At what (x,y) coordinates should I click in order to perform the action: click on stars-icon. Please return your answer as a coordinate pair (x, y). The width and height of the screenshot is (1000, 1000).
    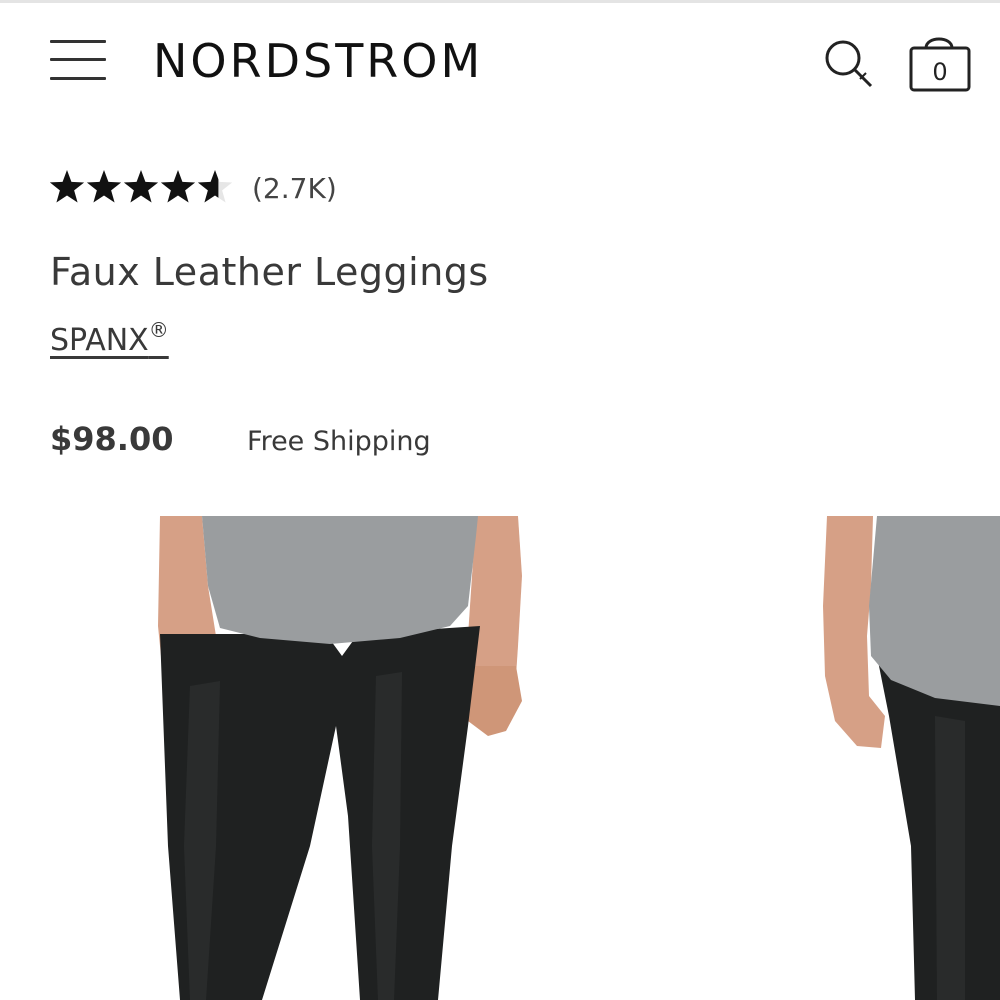
    Looking at the image, I should click on (141, 186).